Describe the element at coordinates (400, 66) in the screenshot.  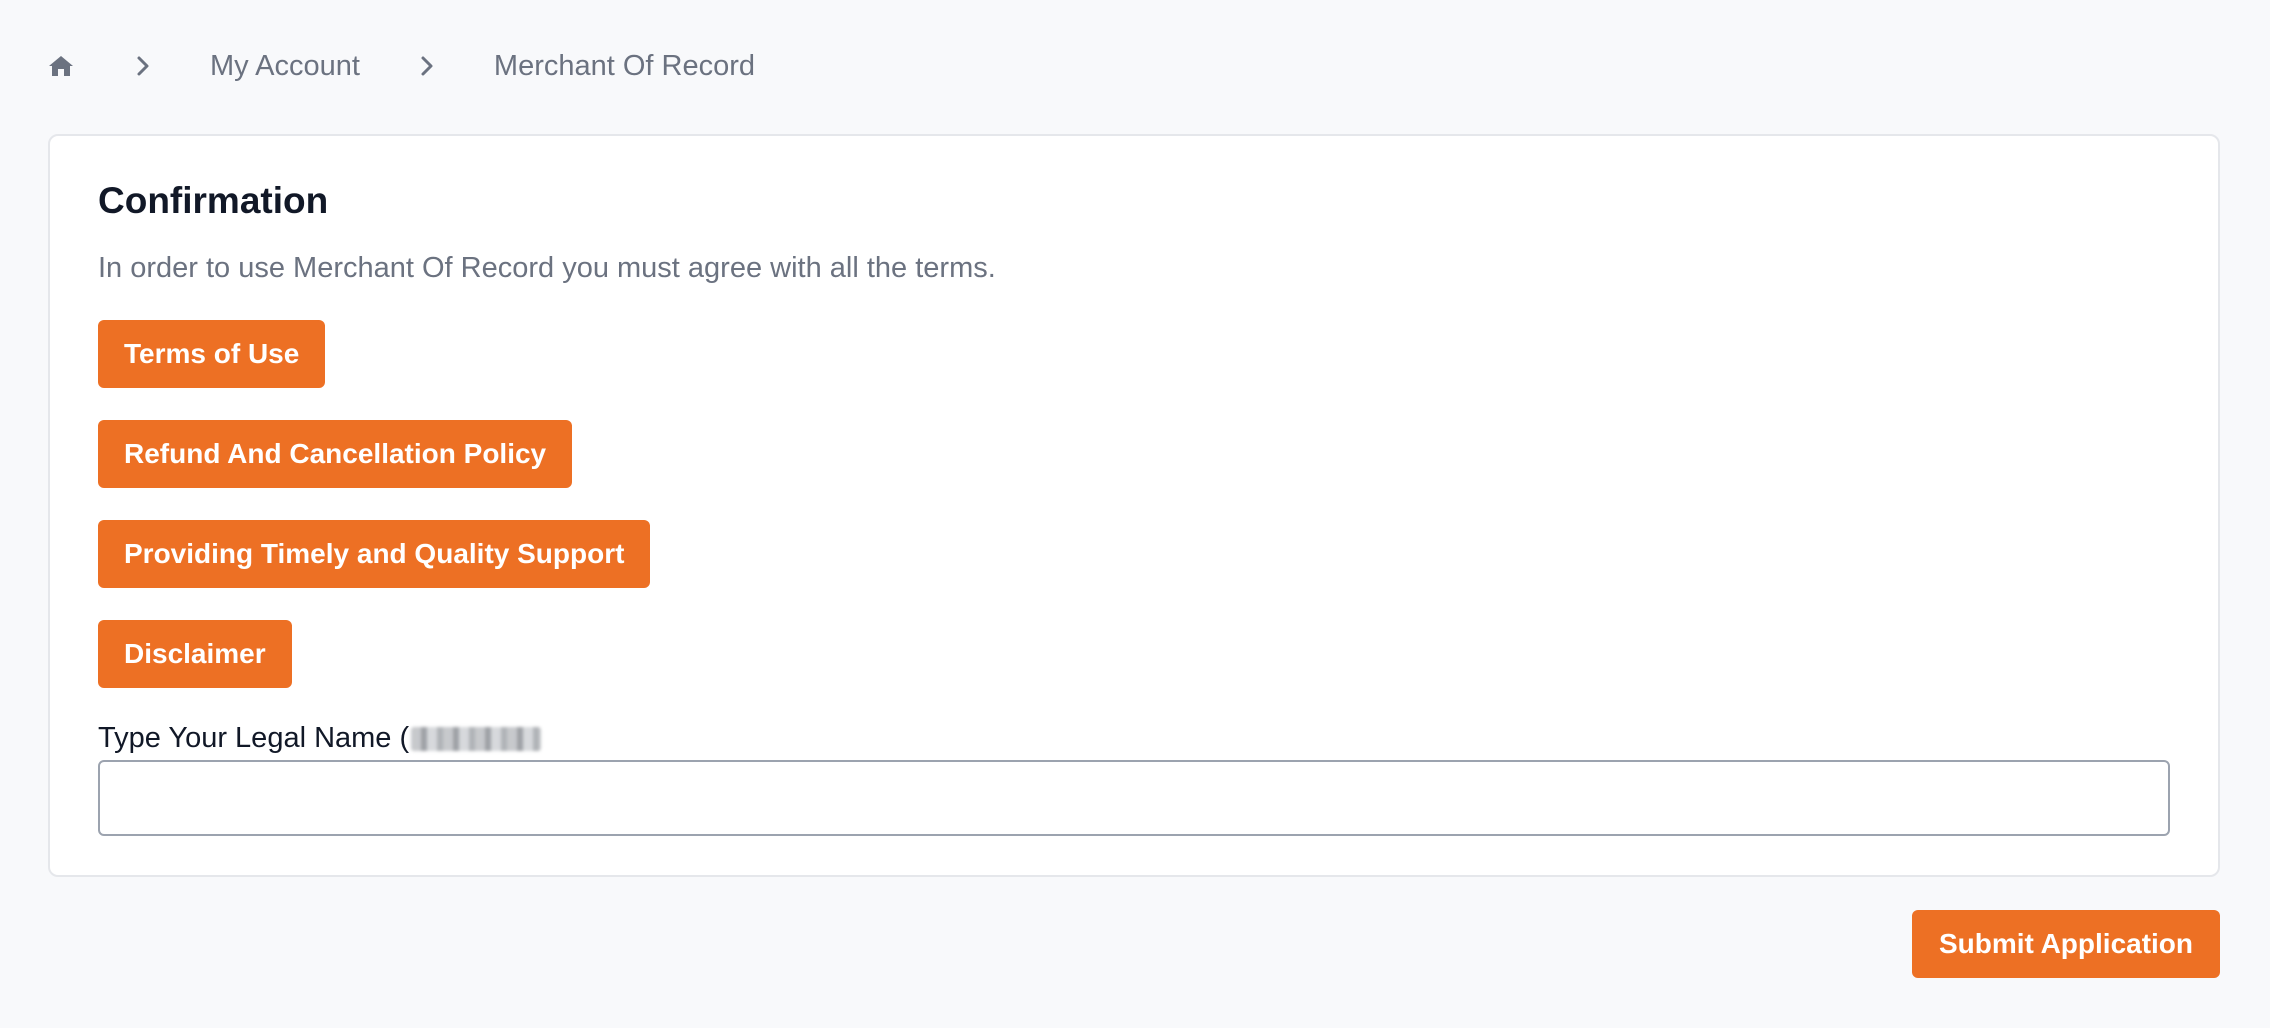
I see `breadcrumb: My Account Merchant Of Record` at that location.